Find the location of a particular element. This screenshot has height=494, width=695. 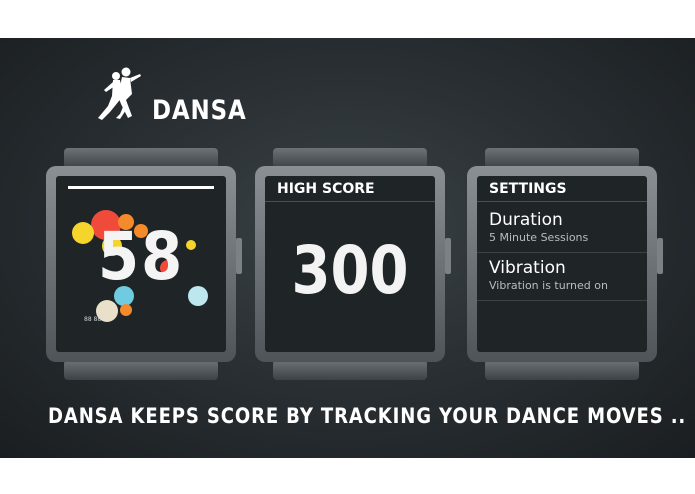

settings-item-duration: Duration 5 Minute Sessions is located at coordinates (564, 228).